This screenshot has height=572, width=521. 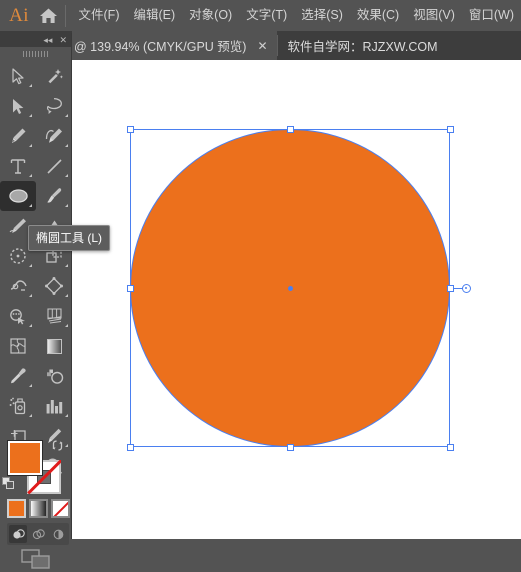 I want to click on menu-edit: 编辑(E), so click(x=154, y=15).